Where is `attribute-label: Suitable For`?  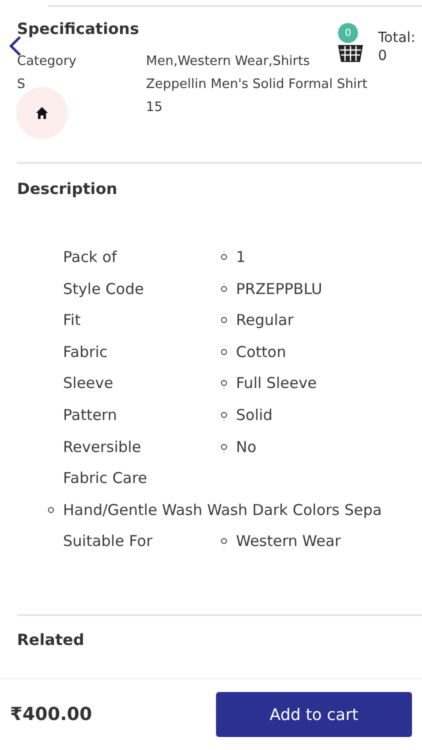
attribute-label: Suitable For is located at coordinates (108, 541).